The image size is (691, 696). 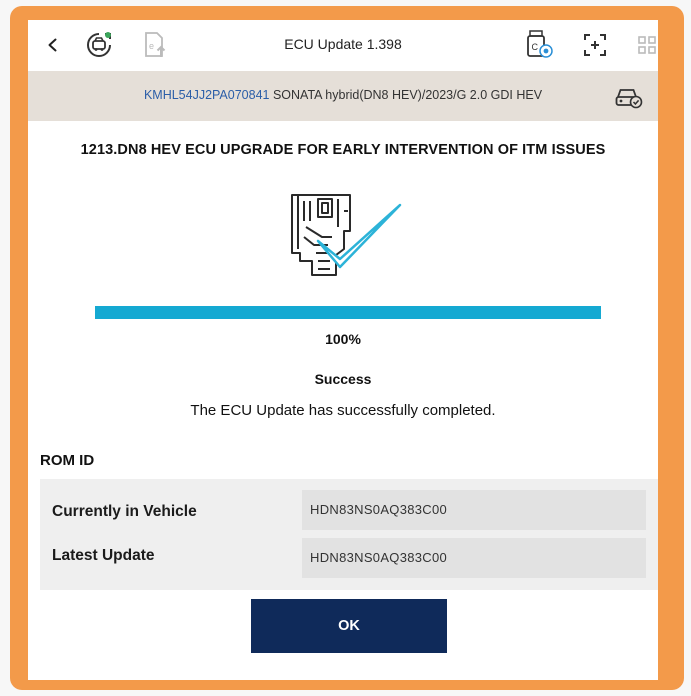 What do you see at coordinates (124, 511) in the screenshot?
I see `rom-row-label: Currently in Vehicle` at bounding box center [124, 511].